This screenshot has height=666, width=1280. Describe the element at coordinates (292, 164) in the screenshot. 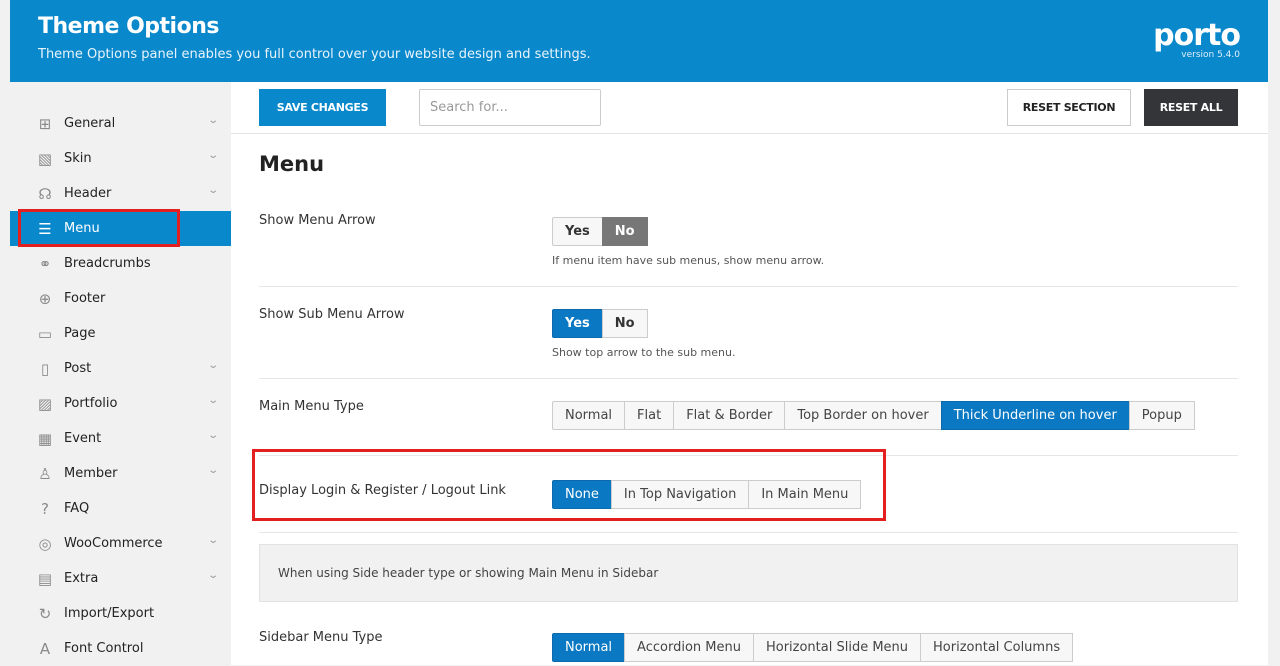

I see `section-title: Menu` at that location.